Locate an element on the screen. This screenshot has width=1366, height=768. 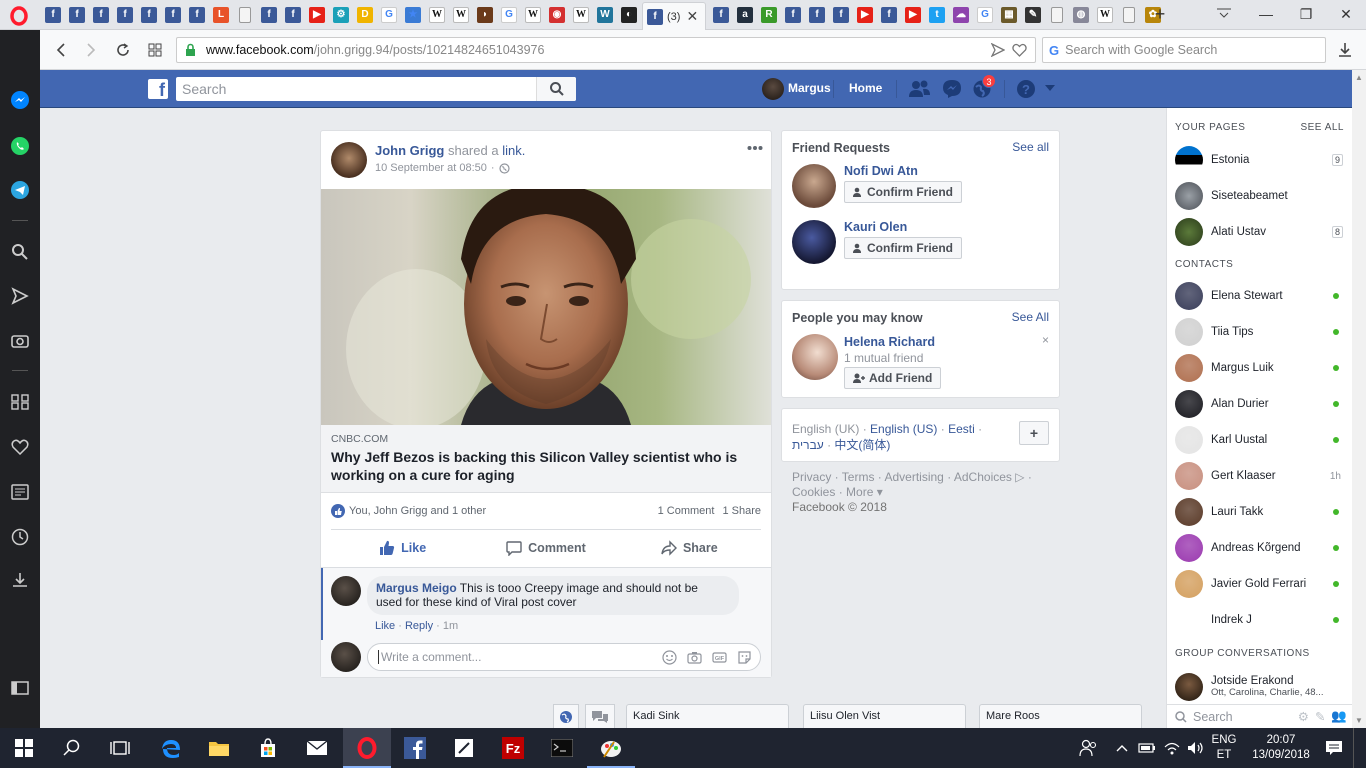
camera-icon is located at coordinates (20, 340).